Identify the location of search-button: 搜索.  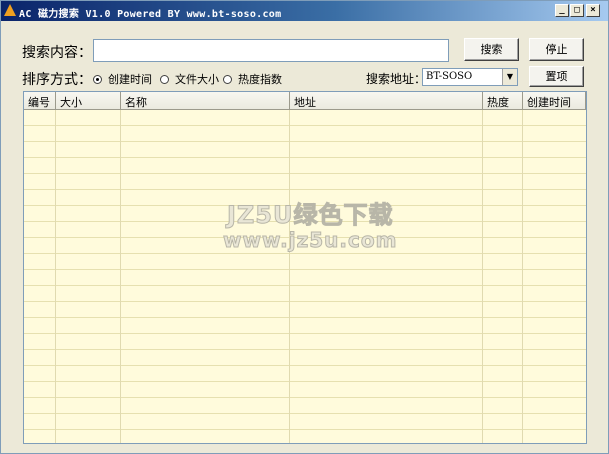
(491, 49).